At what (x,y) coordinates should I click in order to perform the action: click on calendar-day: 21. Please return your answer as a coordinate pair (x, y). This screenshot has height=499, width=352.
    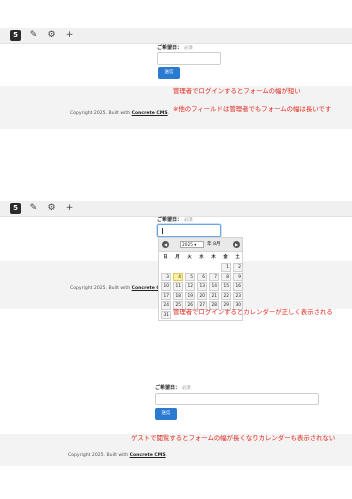
    Looking at the image, I should click on (214, 295).